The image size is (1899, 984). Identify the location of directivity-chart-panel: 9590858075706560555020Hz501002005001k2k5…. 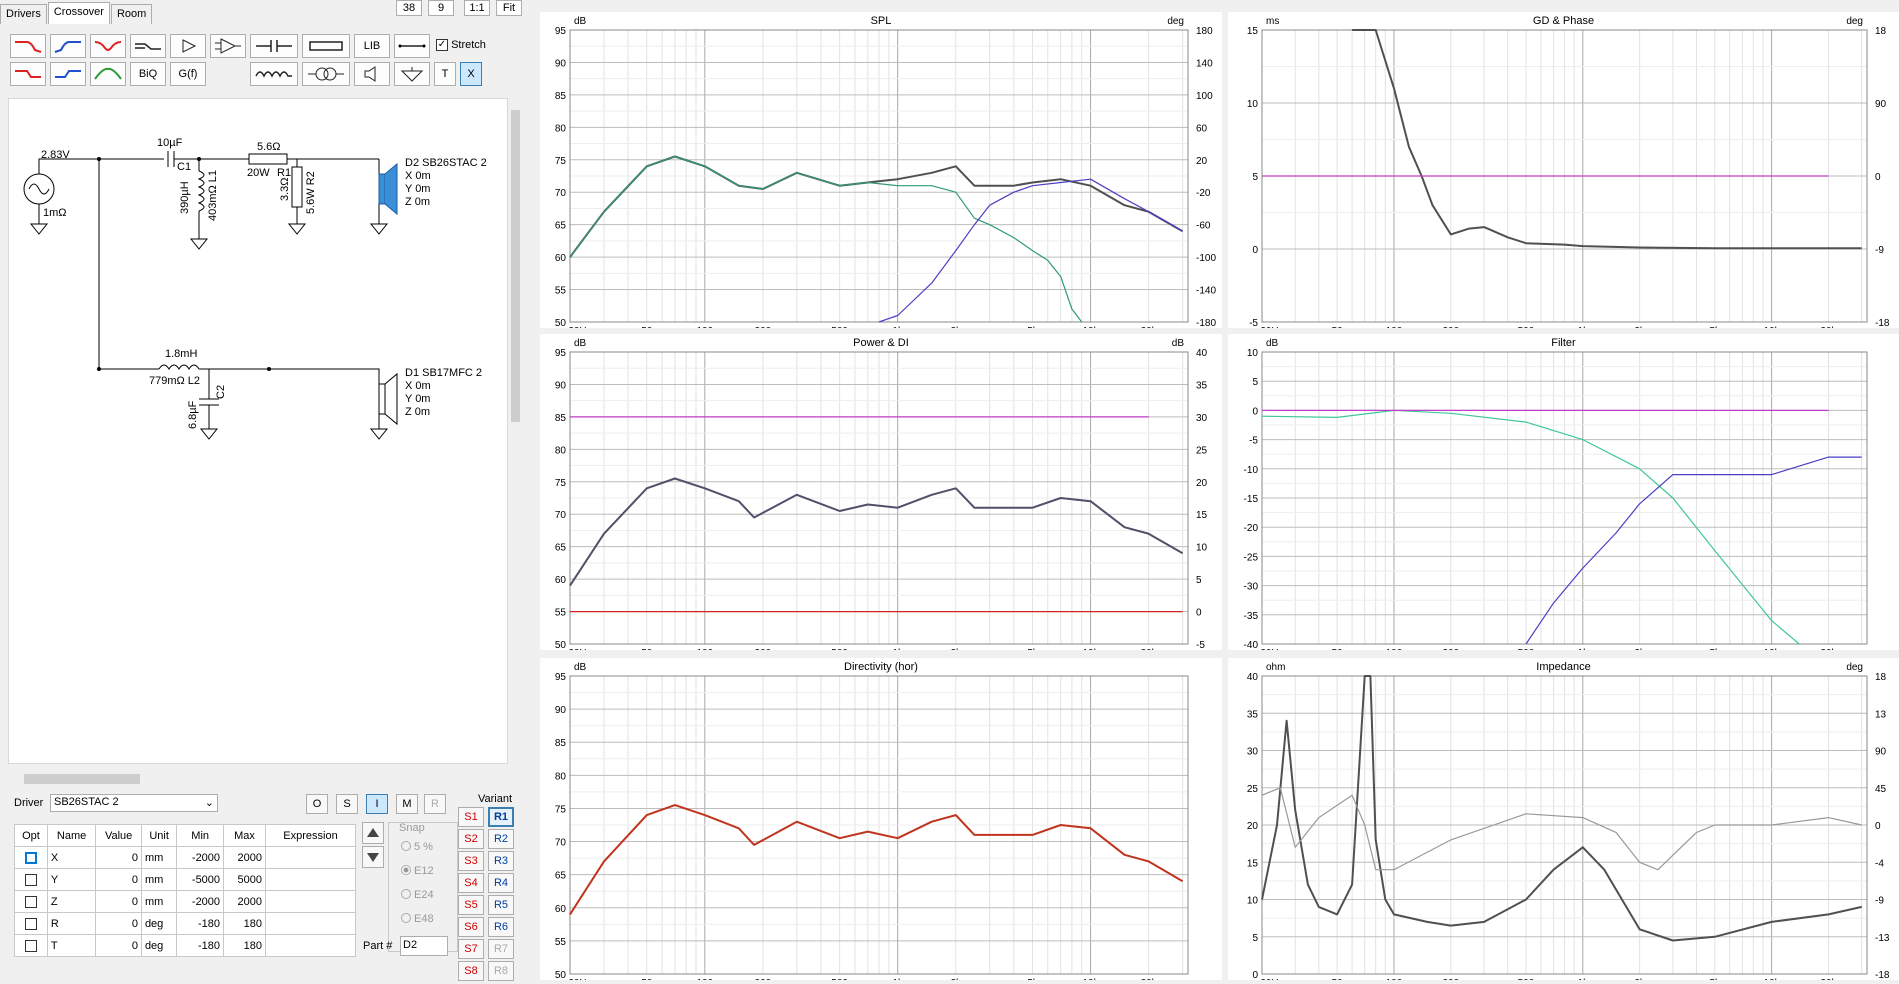
(881, 819).